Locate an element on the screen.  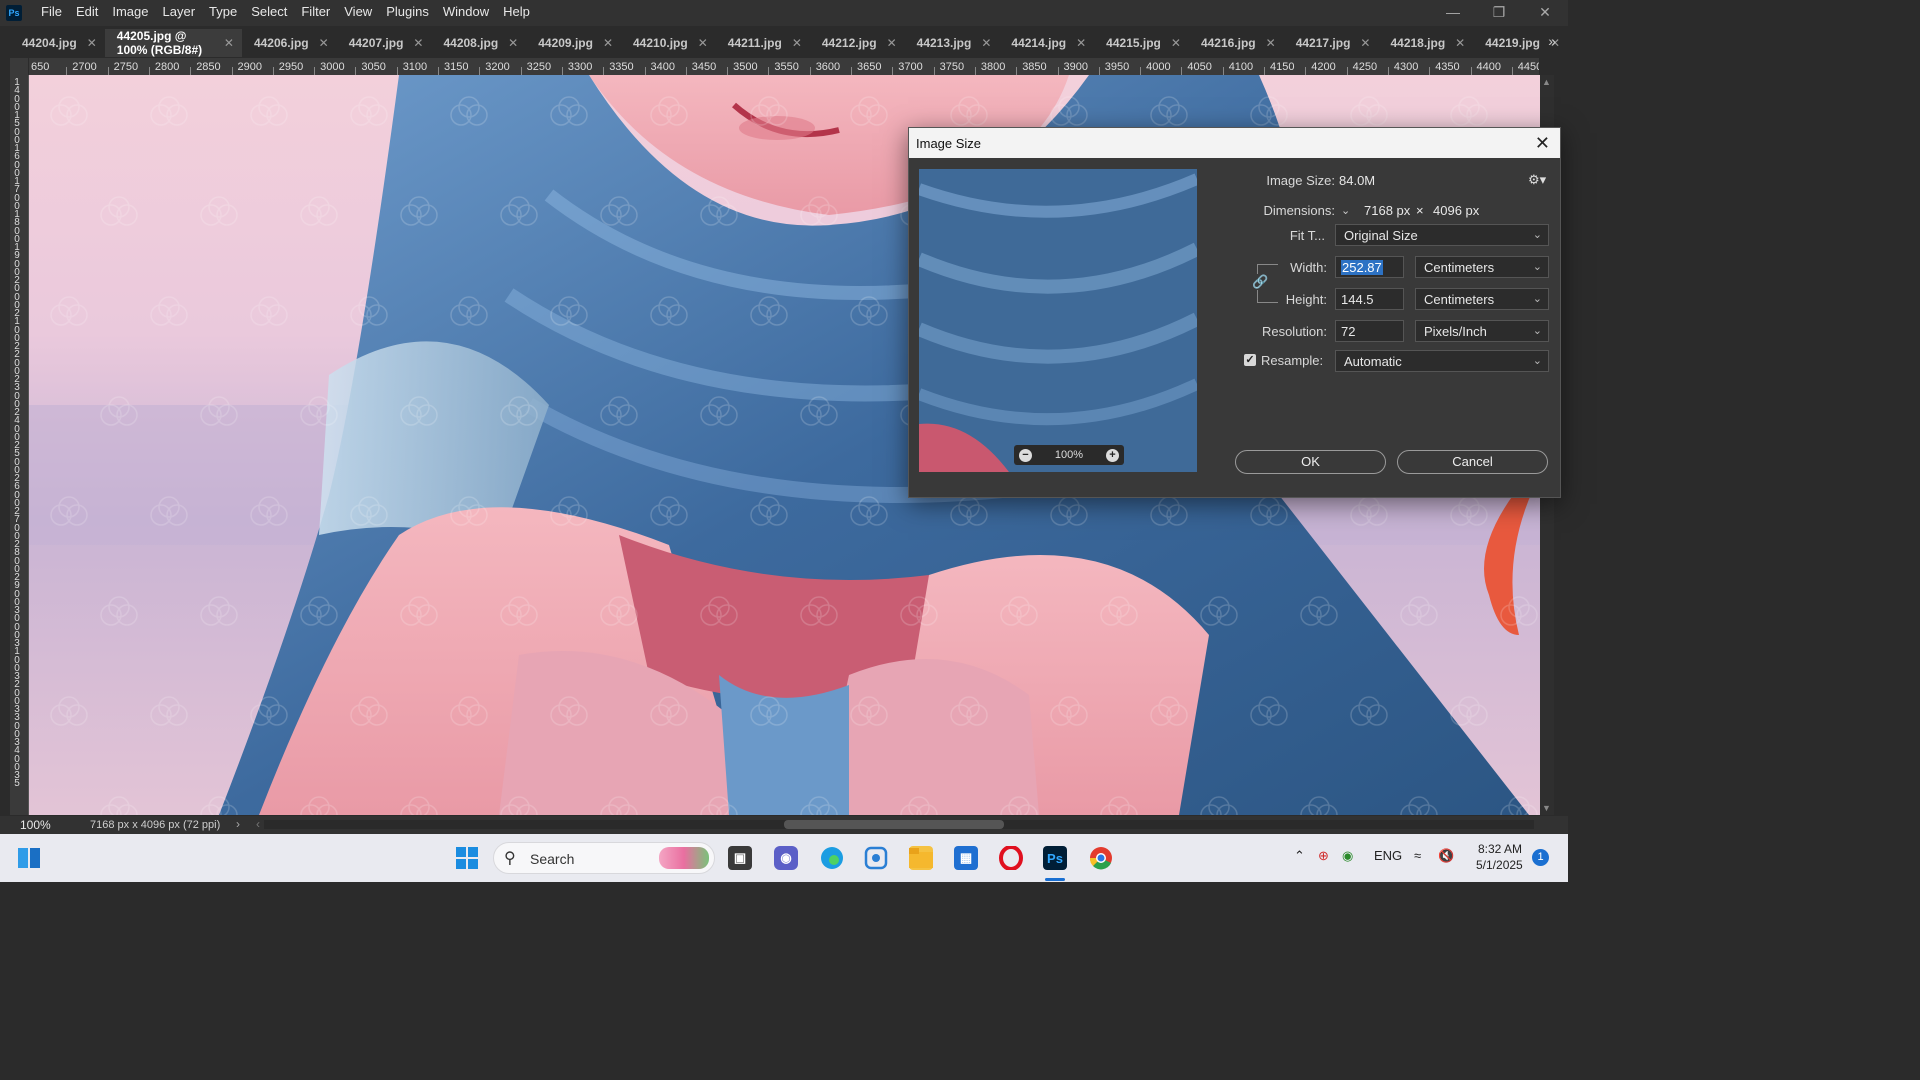
fit-to-dropdown: Original Size ⌄ is located at coordinates (1442, 235).